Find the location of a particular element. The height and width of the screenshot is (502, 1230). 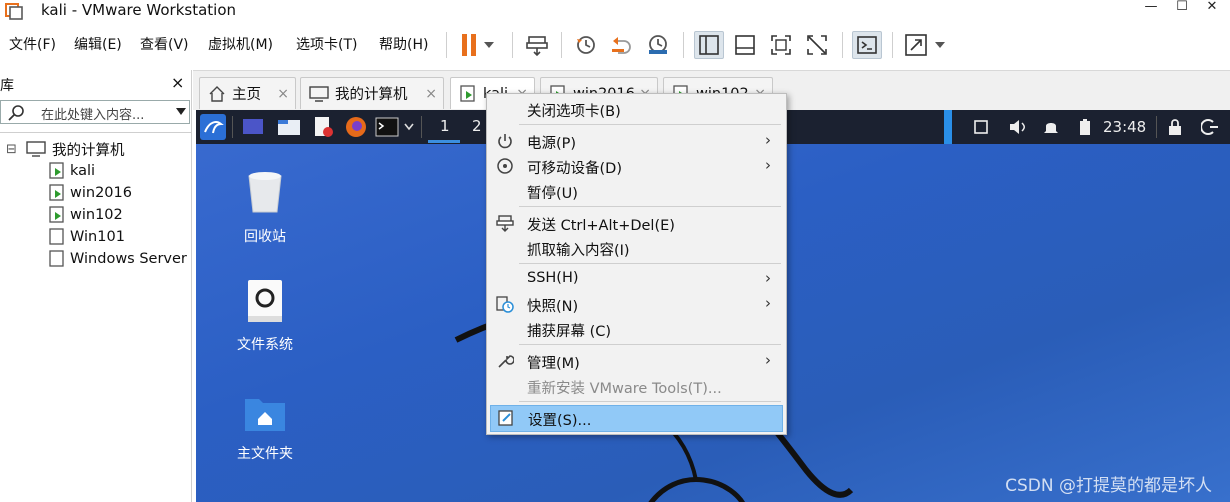

menu-view: 查看(V) is located at coordinates (164, 45).